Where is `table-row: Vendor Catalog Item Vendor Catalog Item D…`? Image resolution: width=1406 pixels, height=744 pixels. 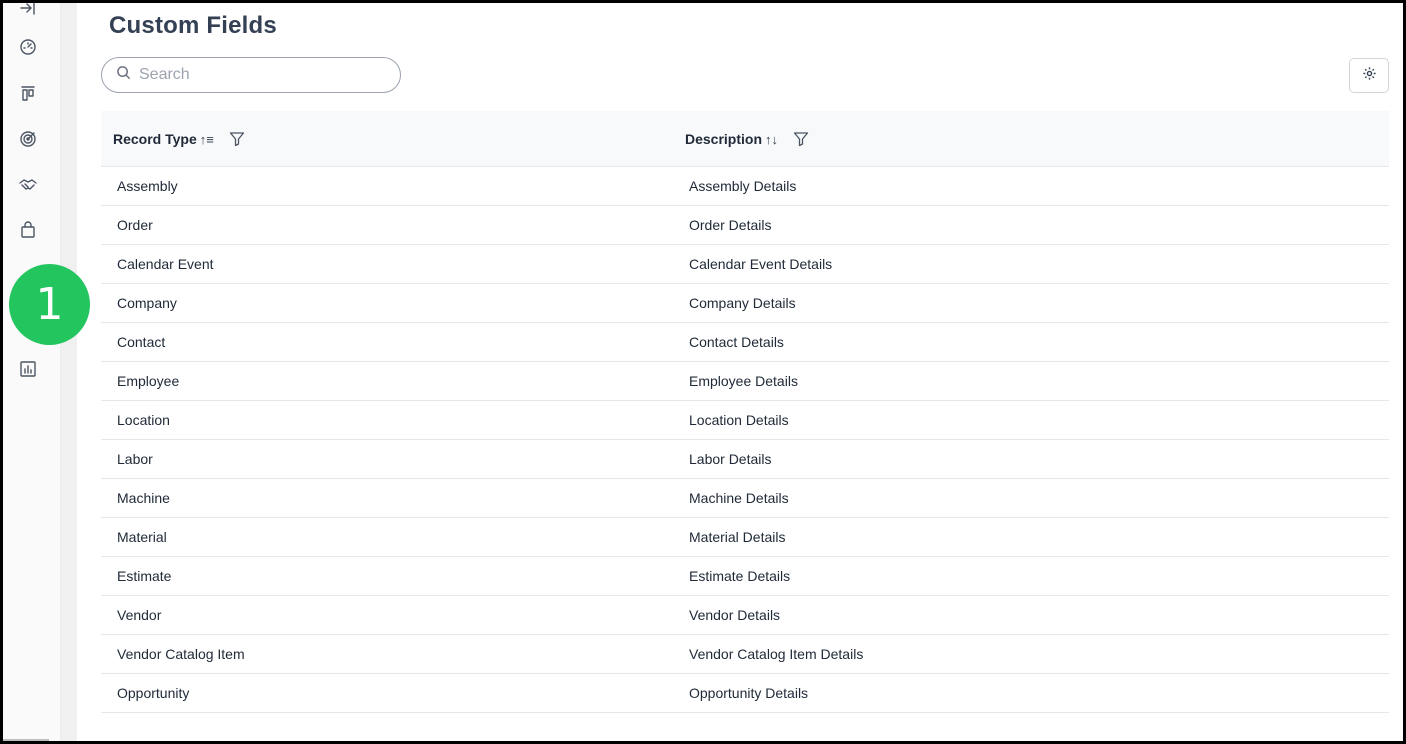 table-row: Vendor Catalog Item Vendor Catalog Item D… is located at coordinates (745, 654).